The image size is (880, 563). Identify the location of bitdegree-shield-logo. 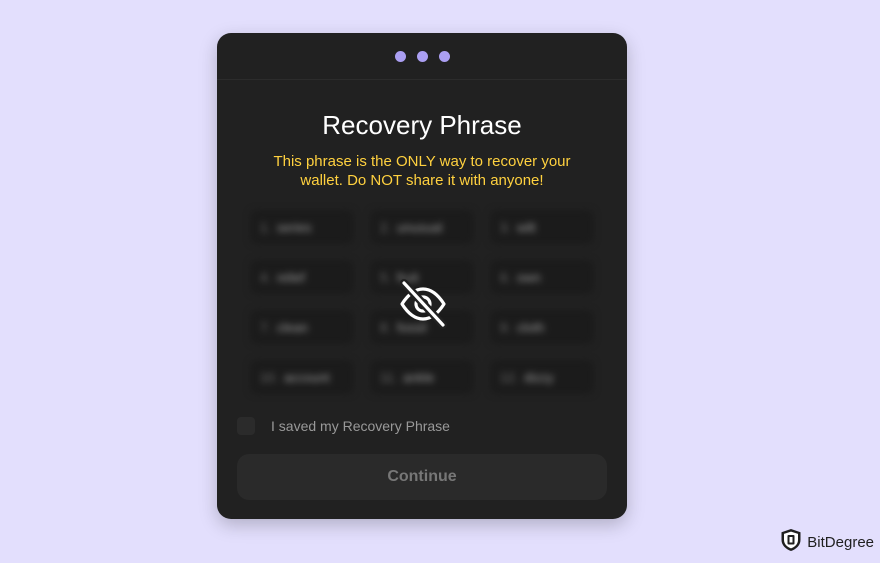
(791, 542).